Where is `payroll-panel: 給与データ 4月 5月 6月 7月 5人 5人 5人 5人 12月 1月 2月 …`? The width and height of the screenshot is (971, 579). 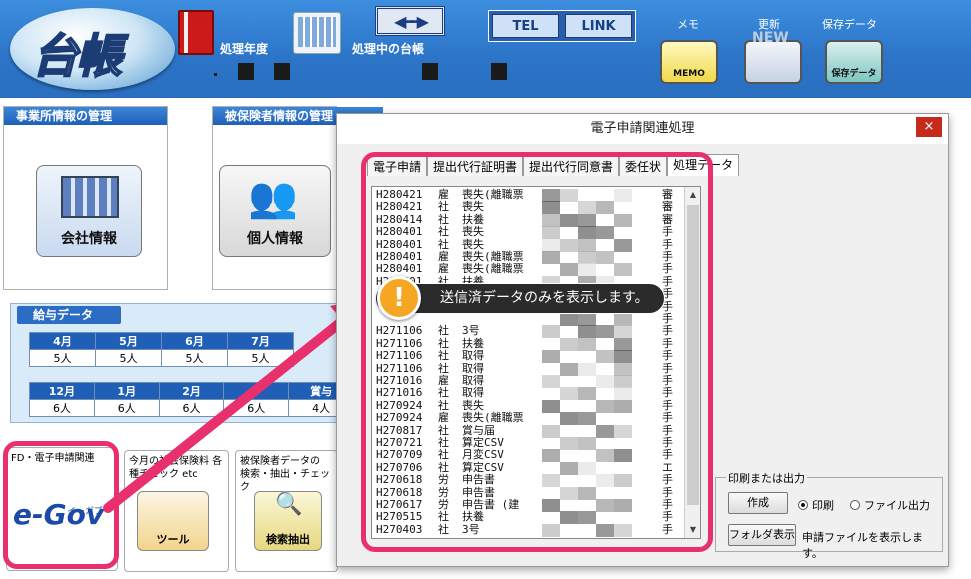 payroll-panel: 給与データ 4月 5月 6月 7月 5人 5人 5人 5人 12月 1月 2月 … is located at coordinates (182, 363).